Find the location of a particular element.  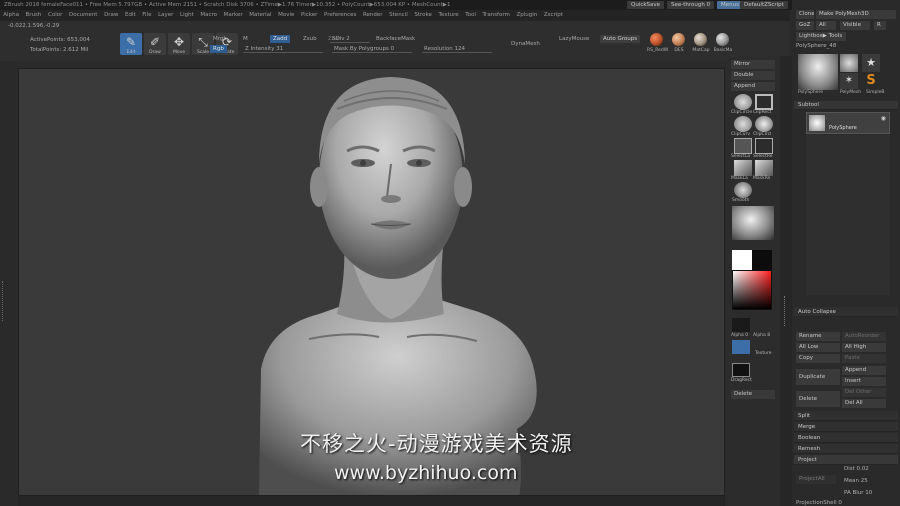

menu-stroke: Stroke is located at coordinates (423, 15).